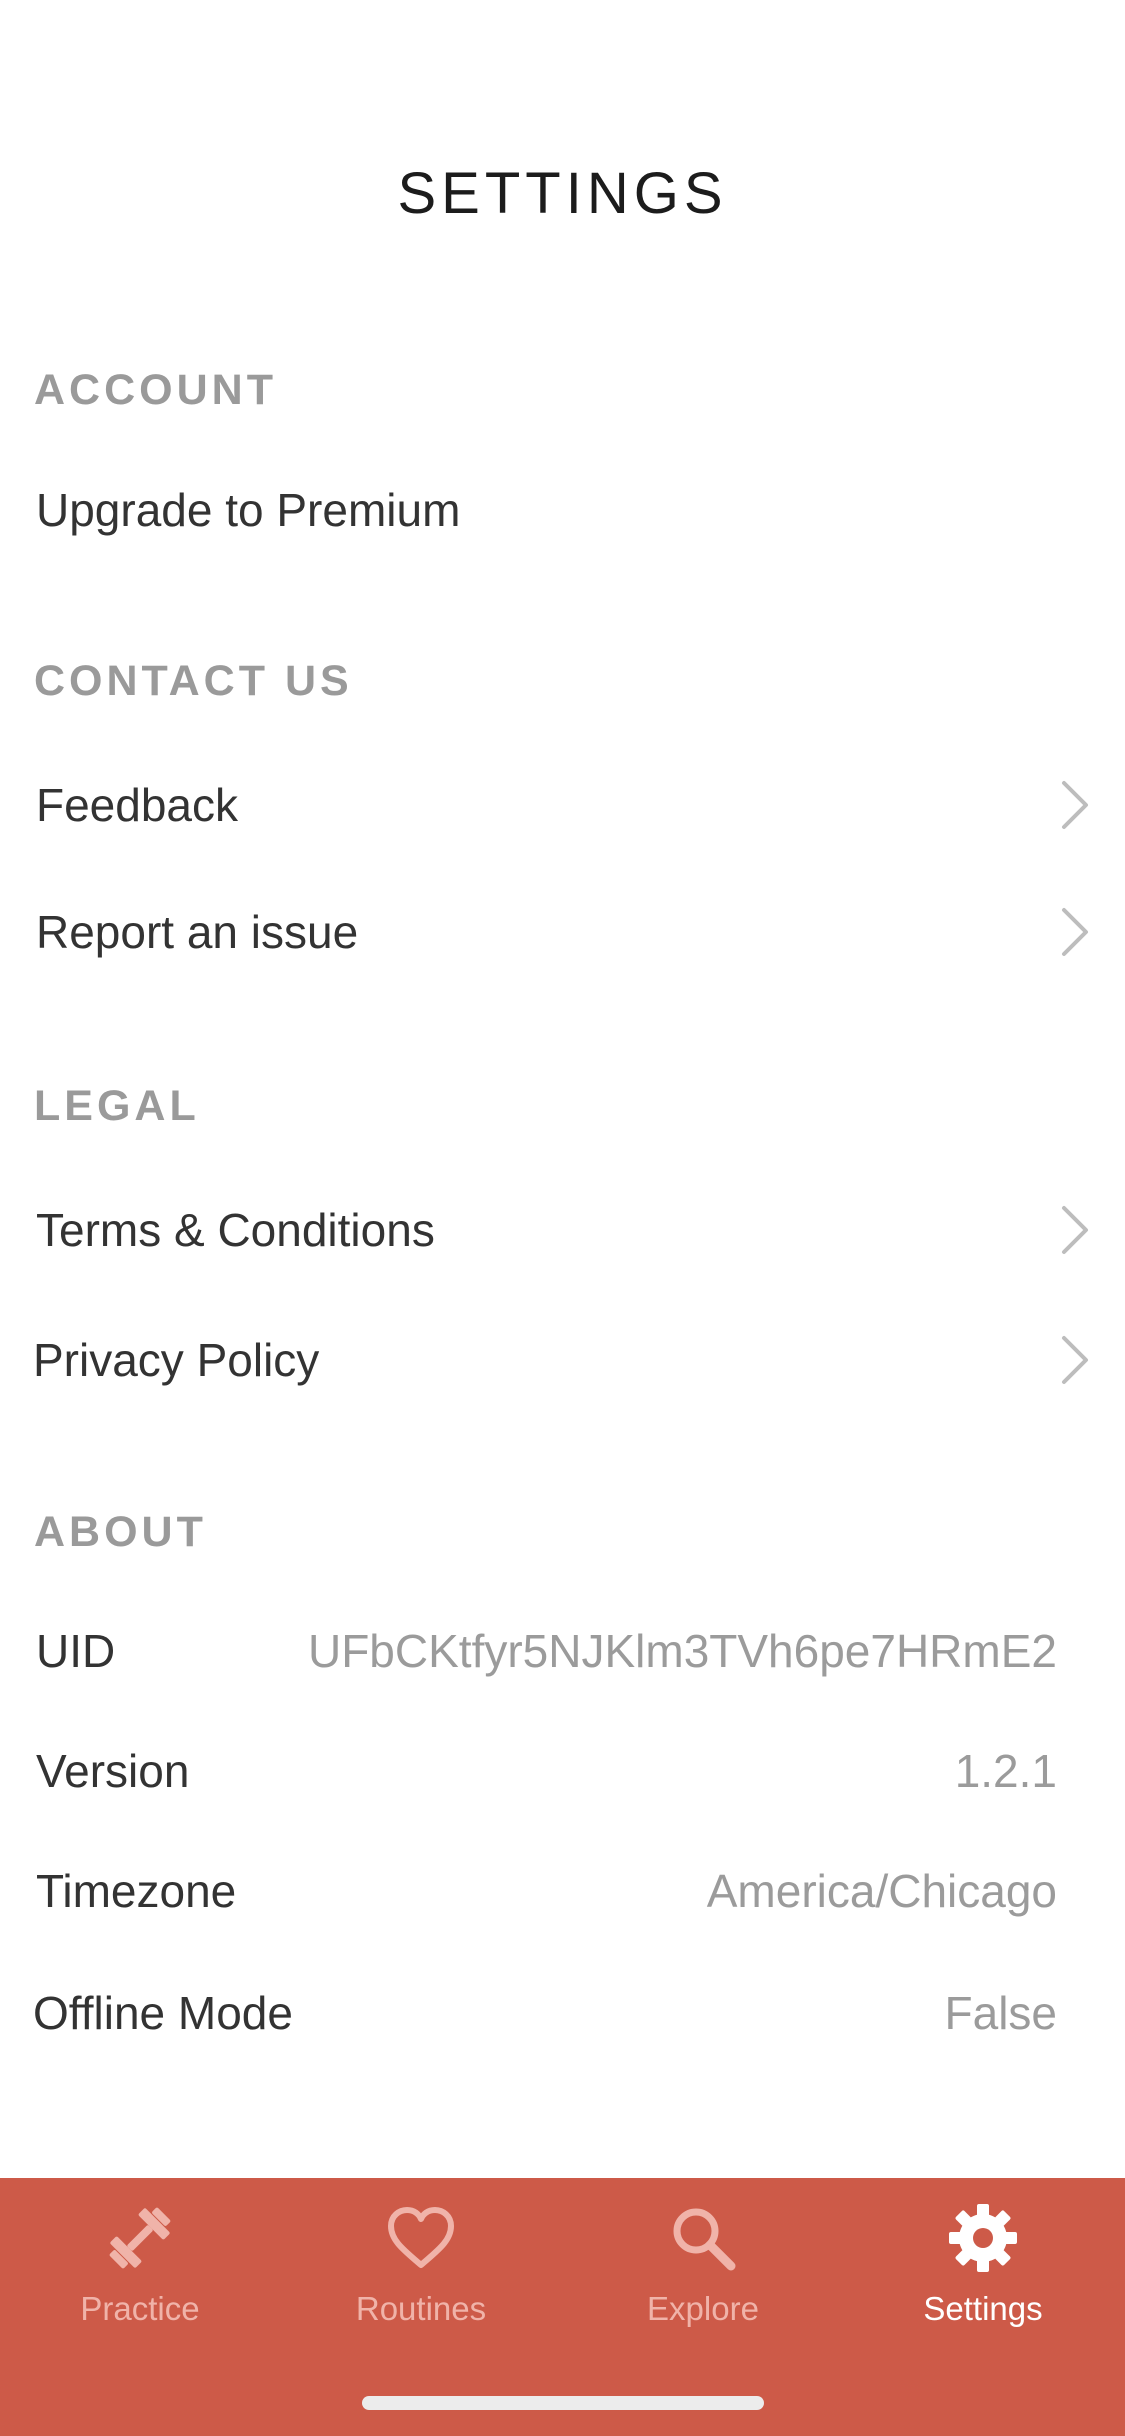  I want to click on tab-label: Routines, so click(421, 2308).